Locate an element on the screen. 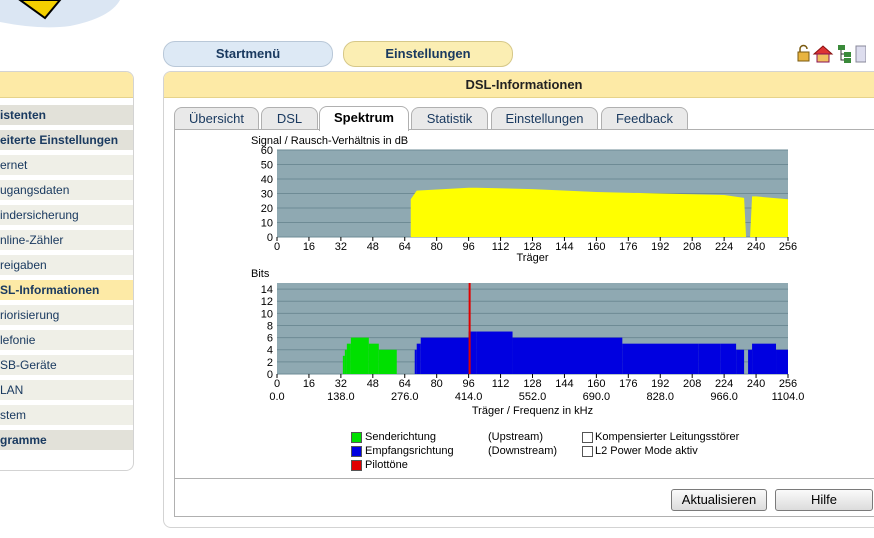 The height and width of the screenshot is (538, 874). help-icon is located at coordinates (860, 54).